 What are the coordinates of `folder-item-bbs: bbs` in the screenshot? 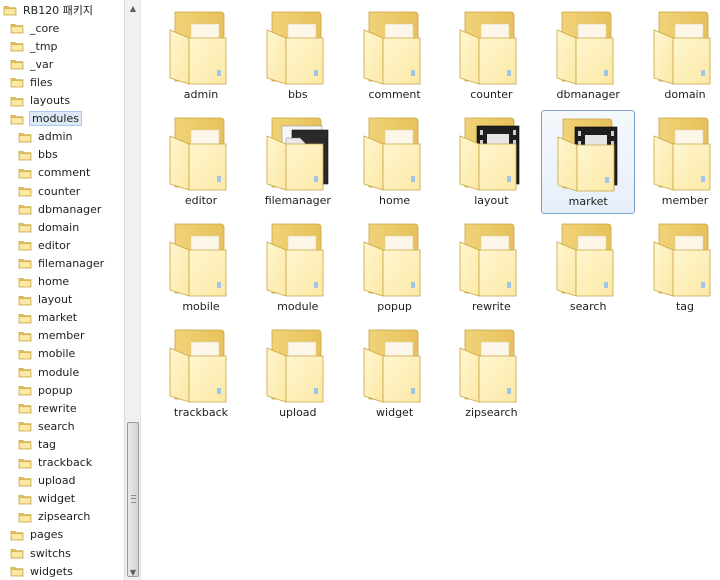 It's located at (298, 56).